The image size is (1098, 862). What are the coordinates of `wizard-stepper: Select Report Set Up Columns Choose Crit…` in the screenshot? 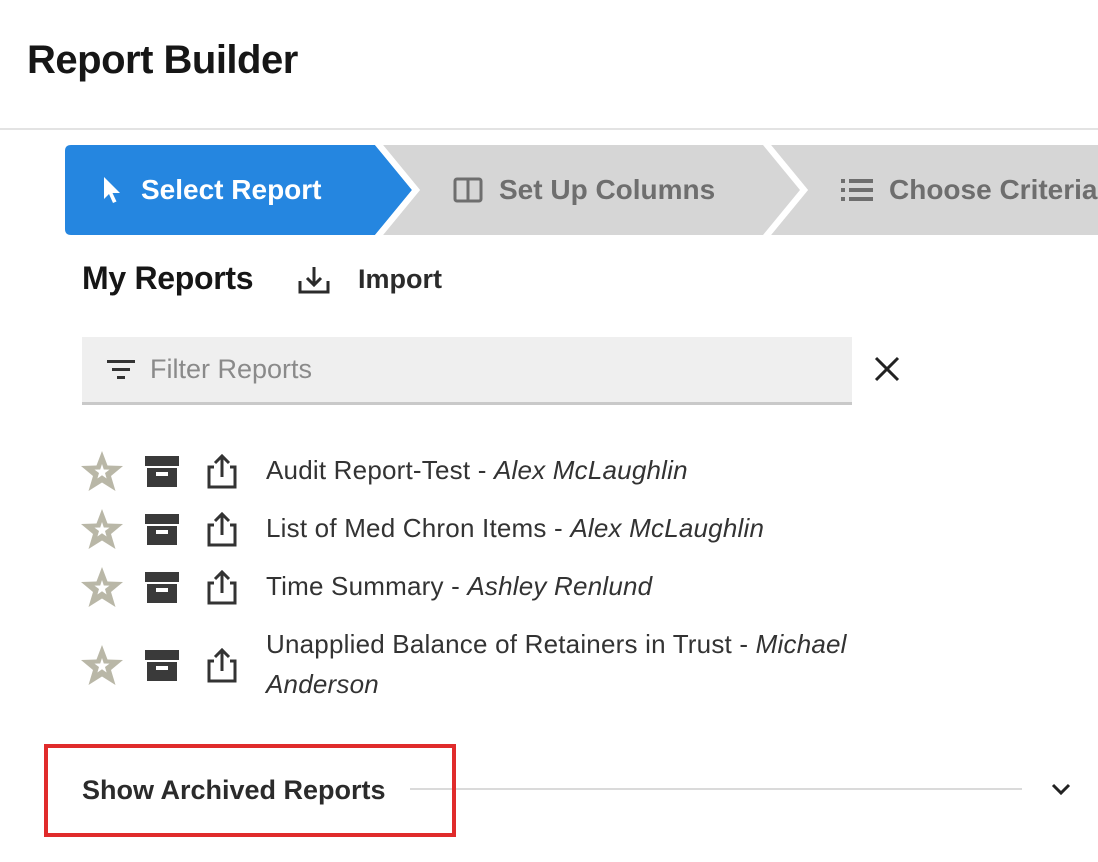 It's located at (581, 190).